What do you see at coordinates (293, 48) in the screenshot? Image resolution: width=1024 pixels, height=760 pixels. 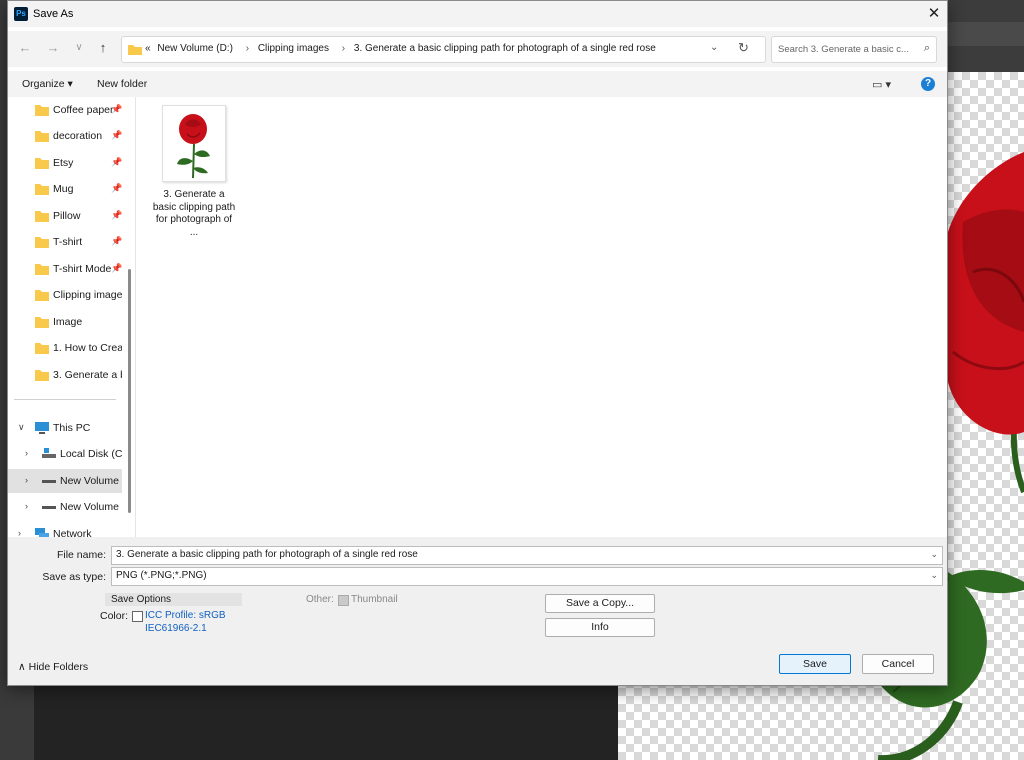 I see `breadcrumb-clipping-images: Clipping images` at bounding box center [293, 48].